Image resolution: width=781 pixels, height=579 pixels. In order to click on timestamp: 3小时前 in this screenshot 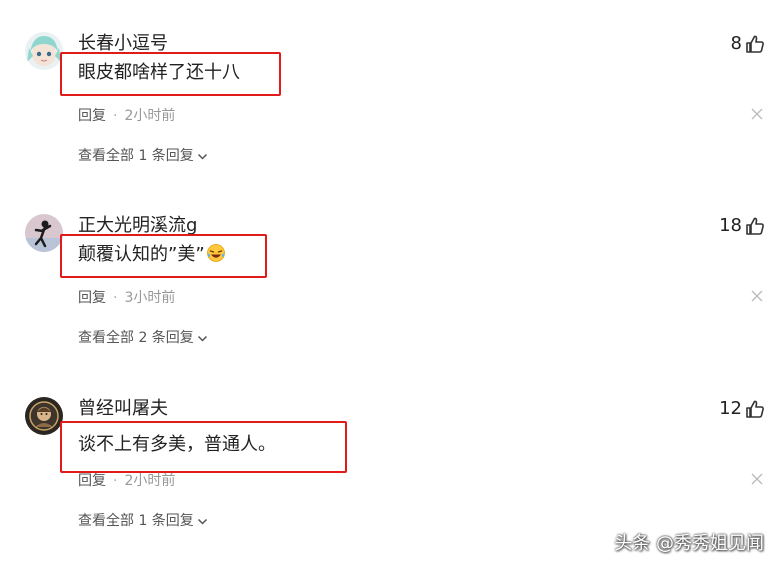, I will do `click(150, 298)`.